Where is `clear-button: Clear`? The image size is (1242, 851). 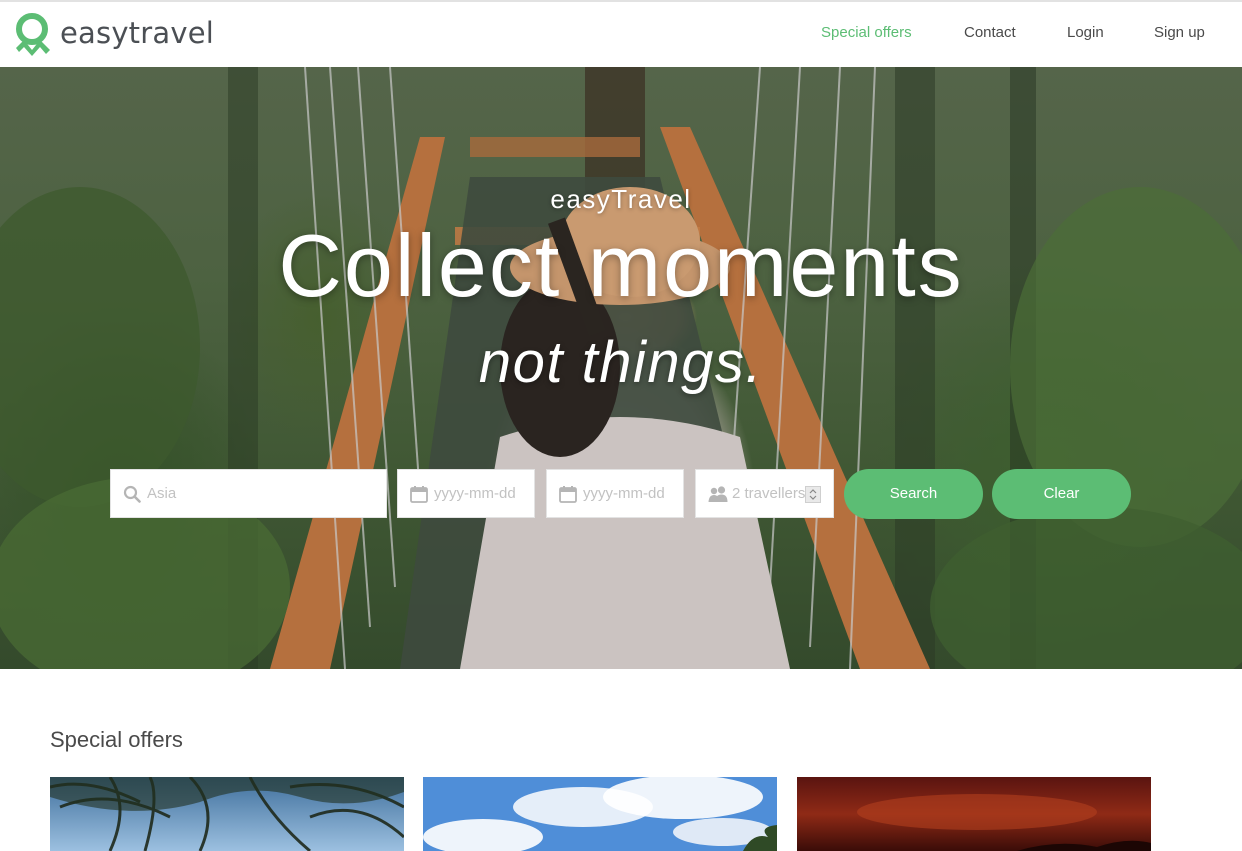 clear-button: Clear is located at coordinates (1061, 494).